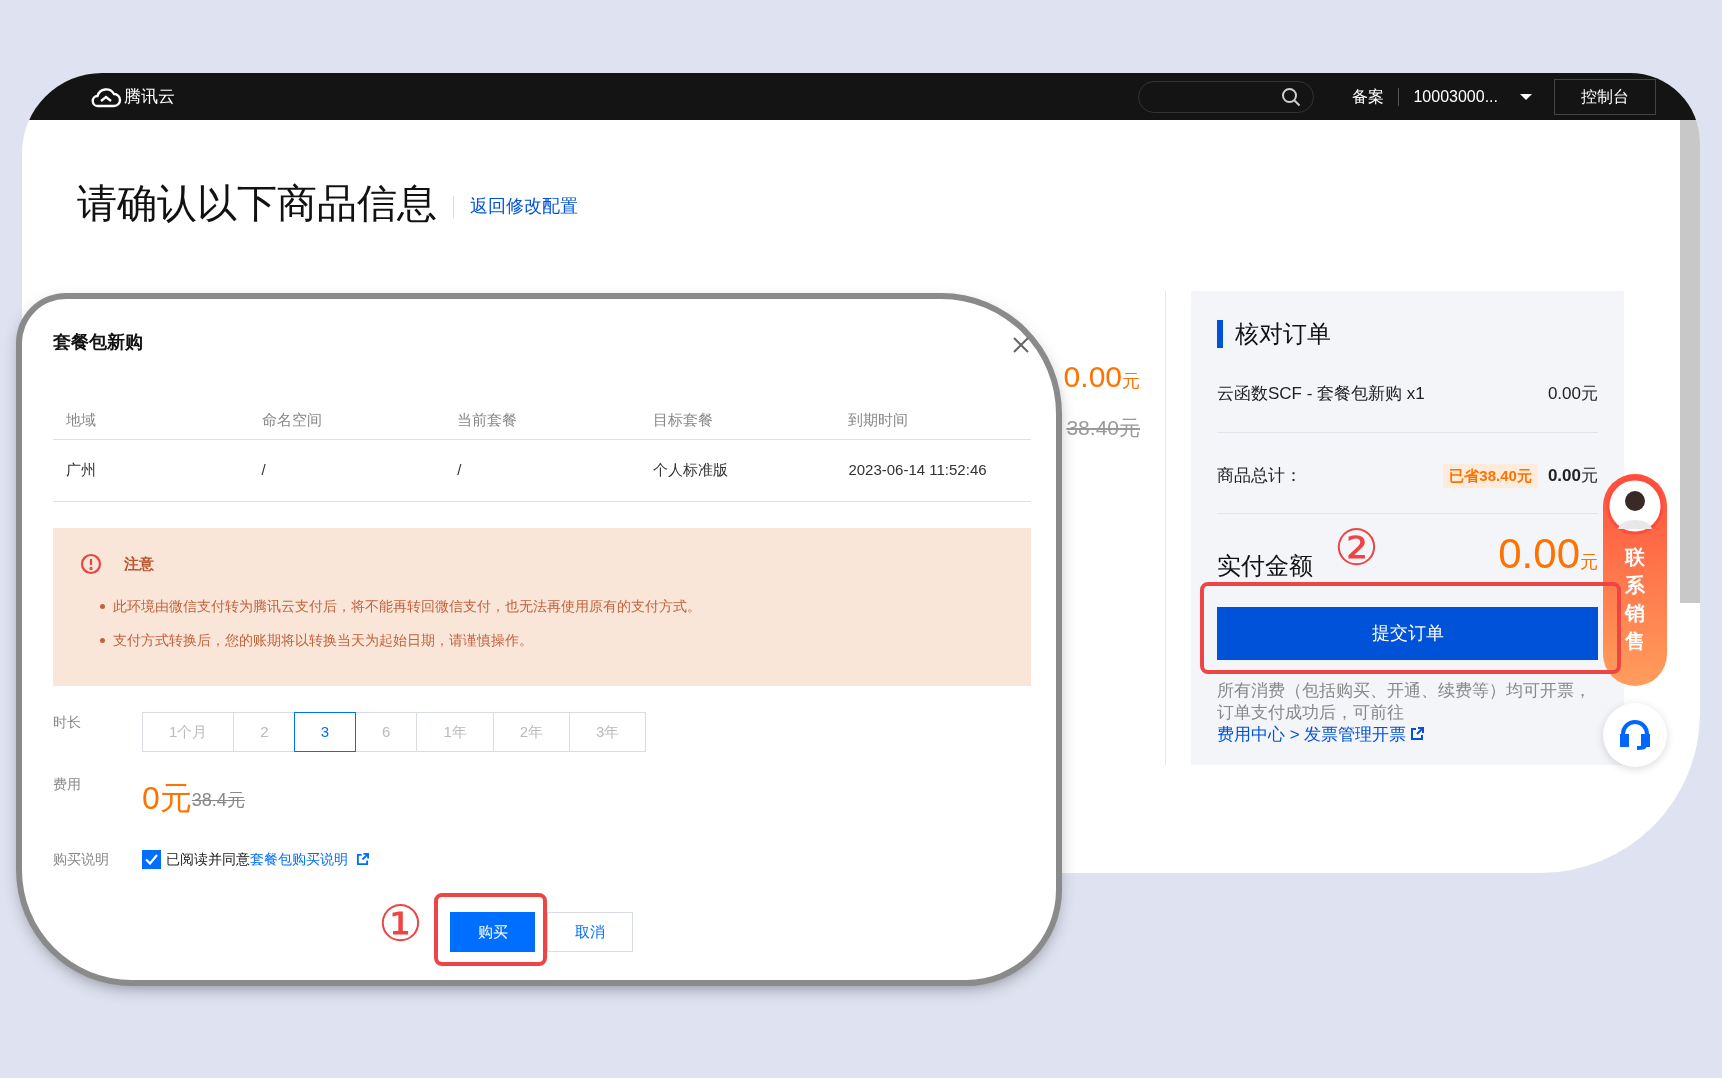  I want to click on brand-name: 腾讯云, so click(149, 96).